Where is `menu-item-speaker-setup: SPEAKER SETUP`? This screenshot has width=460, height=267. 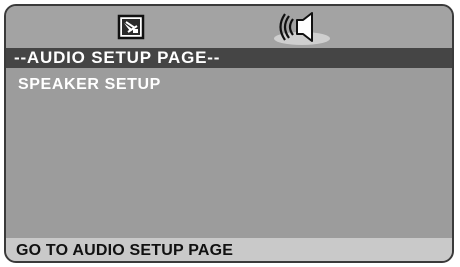 menu-item-speaker-setup: SPEAKER SETUP is located at coordinates (89, 85).